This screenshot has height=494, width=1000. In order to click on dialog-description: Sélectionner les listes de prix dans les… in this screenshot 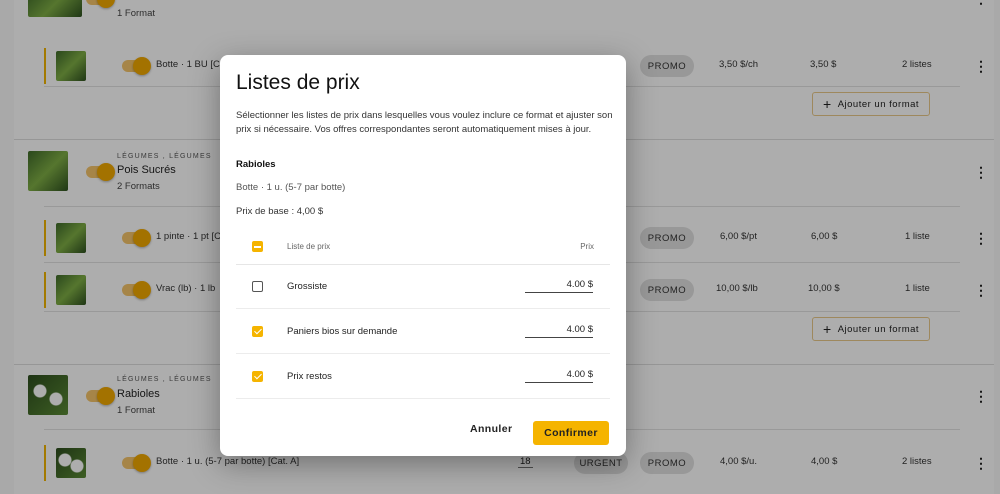, I will do `click(424, 122)`.